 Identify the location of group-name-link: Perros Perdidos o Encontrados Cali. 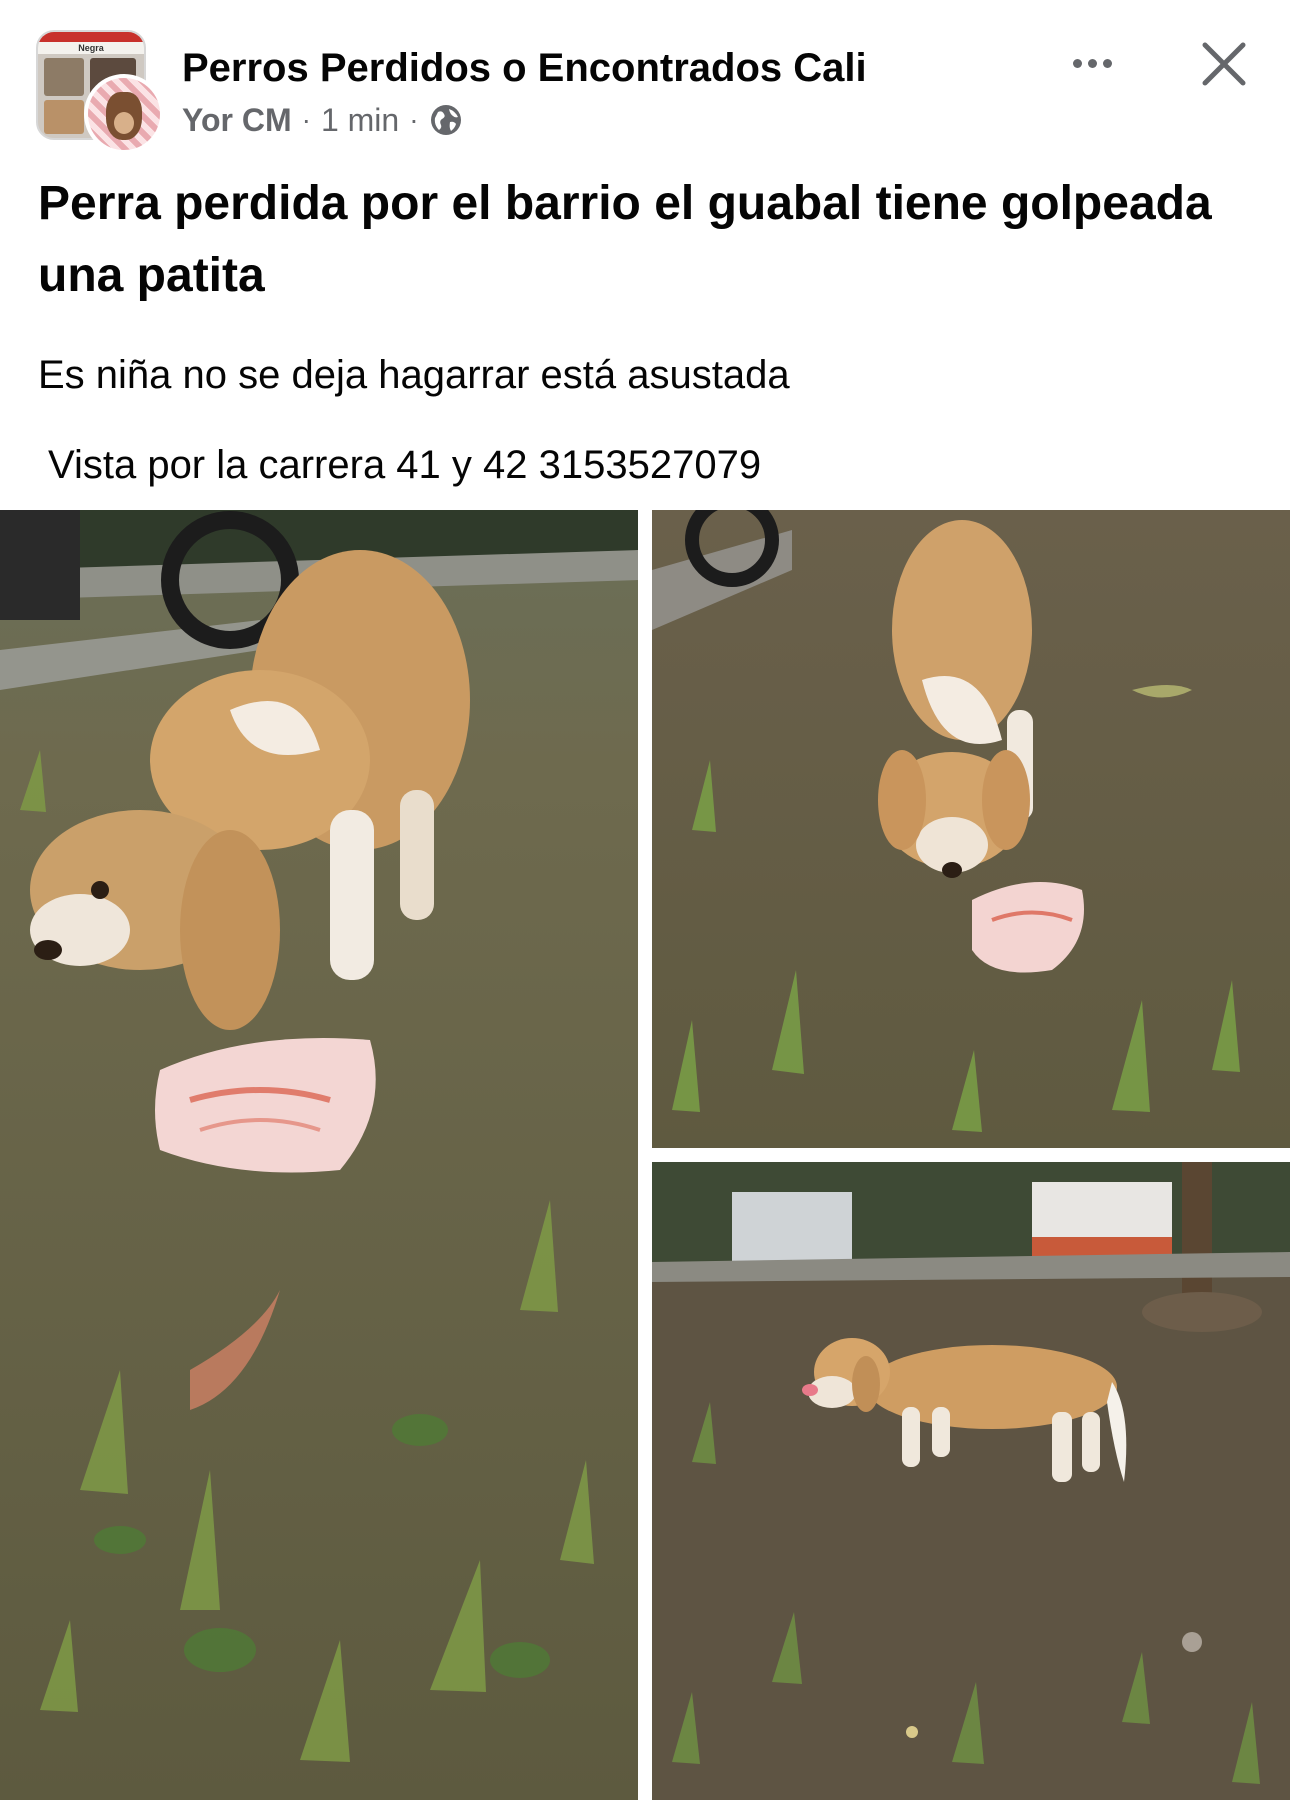
(524, 68).